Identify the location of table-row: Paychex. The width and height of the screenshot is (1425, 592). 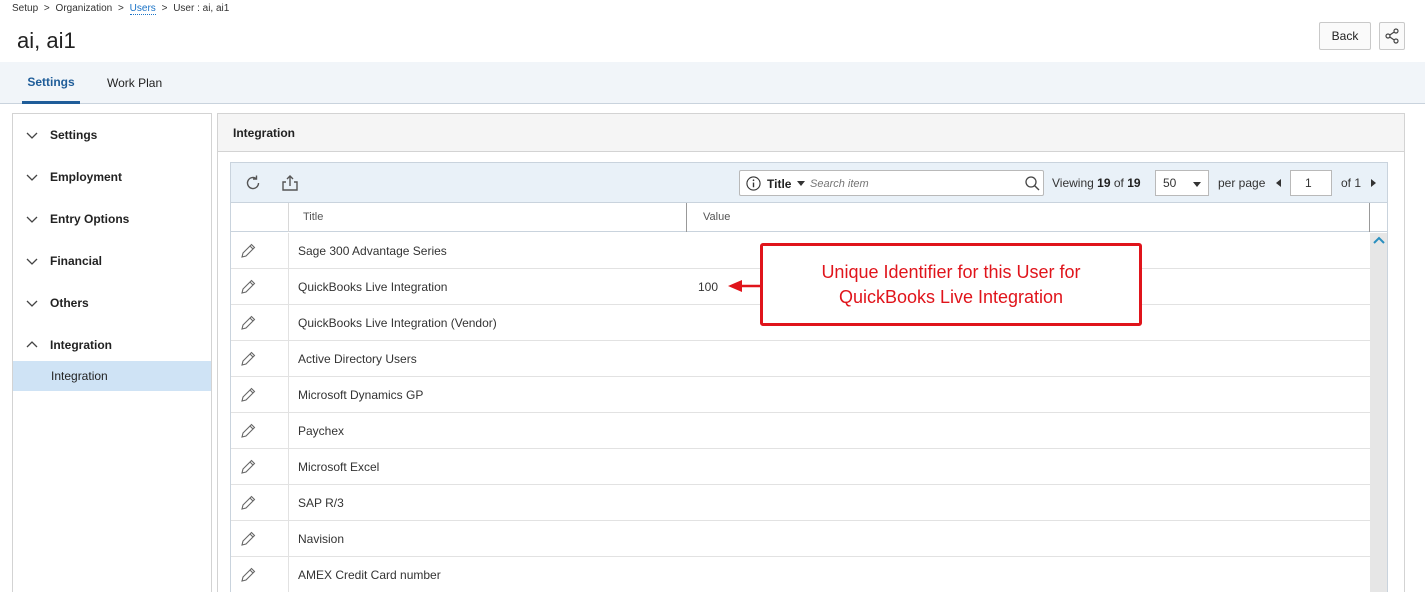
(800, 431).